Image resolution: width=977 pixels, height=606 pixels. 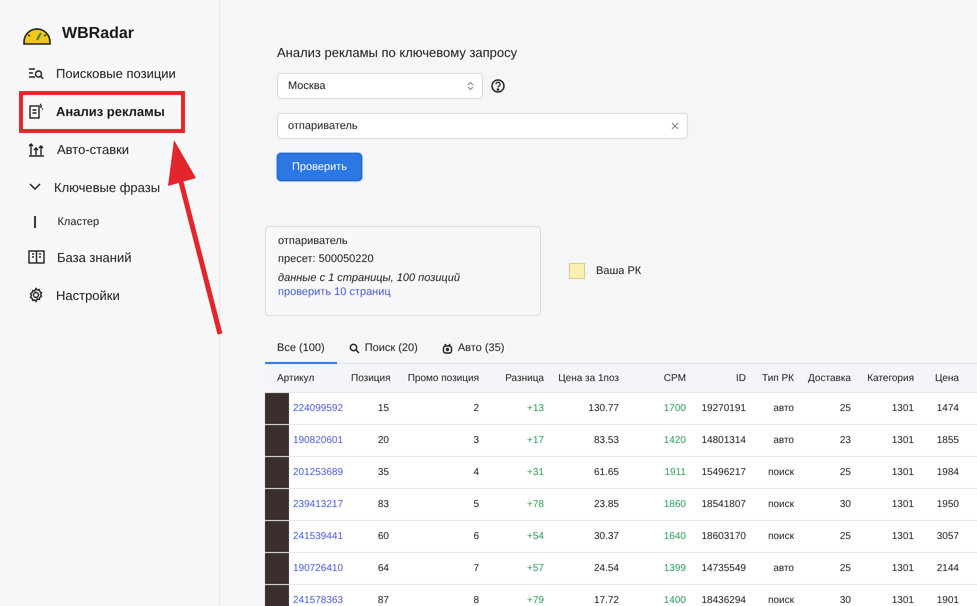 What do you see at coordinates (658, 536) in the screenshot?
I see `table-cell: 1640` at bounding box center [658, 536].